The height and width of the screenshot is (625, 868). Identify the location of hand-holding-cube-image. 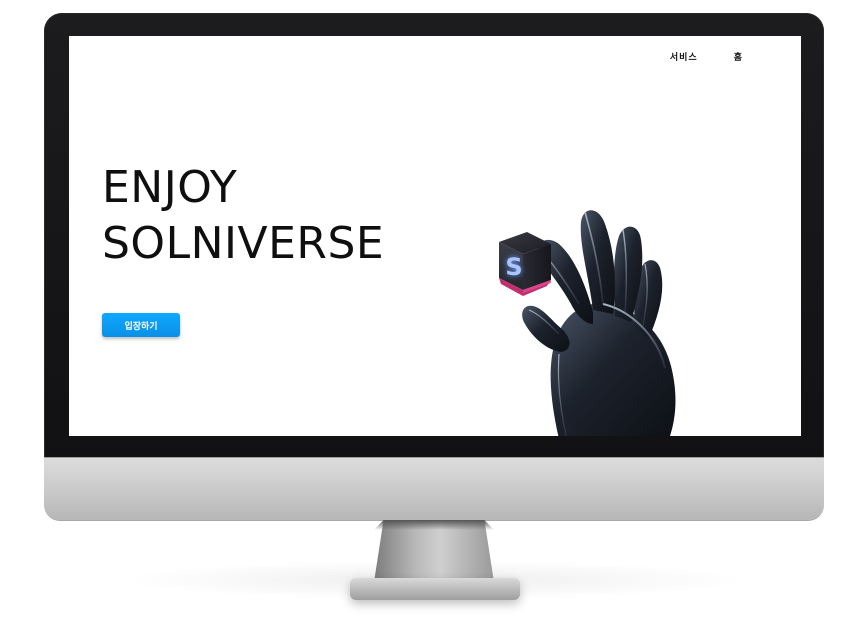
(587, 323).